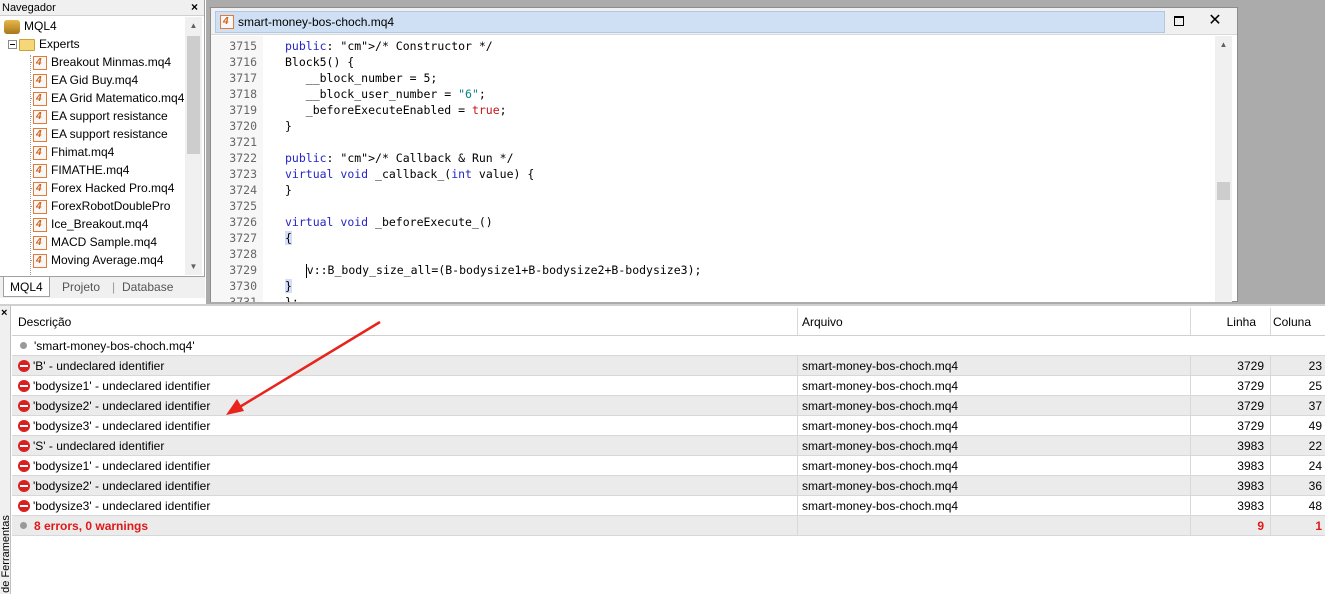 The height and width of the screenshot is (594, 1325). Describe the element at coordinates (1315, 466) in the screenshot. I see `error-column: 24` at that location.